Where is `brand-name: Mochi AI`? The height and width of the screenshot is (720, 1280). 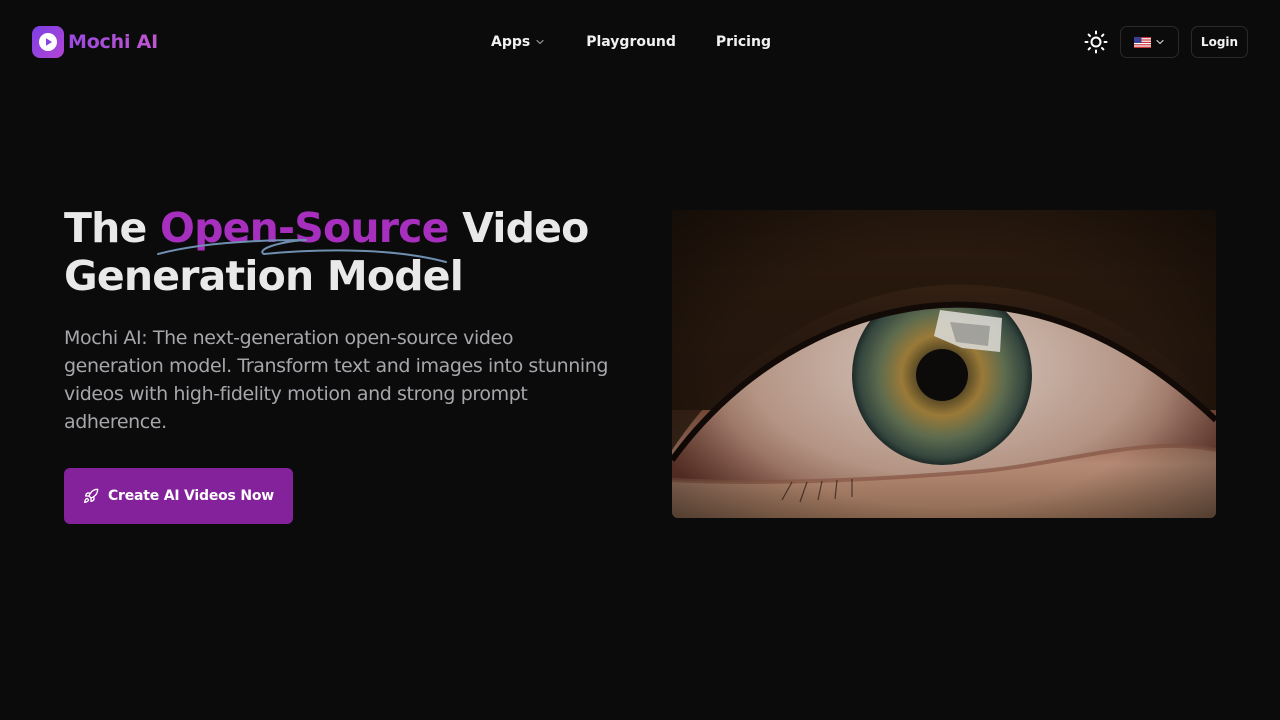 brand-name: Mochi AI is located at coordinates (113, 42).